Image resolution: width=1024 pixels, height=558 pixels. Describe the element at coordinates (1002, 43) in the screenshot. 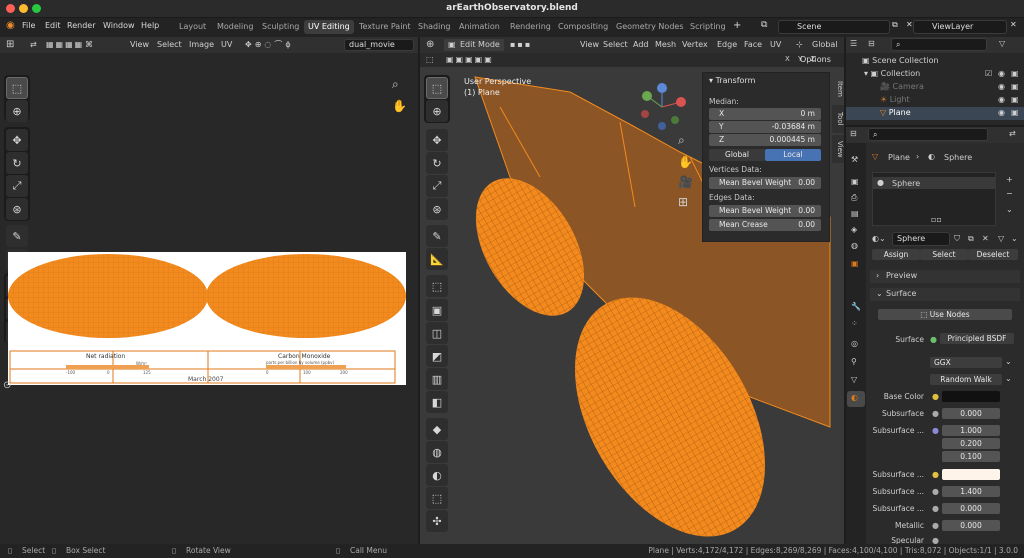

I see `filter-icon: ▽` at that location.